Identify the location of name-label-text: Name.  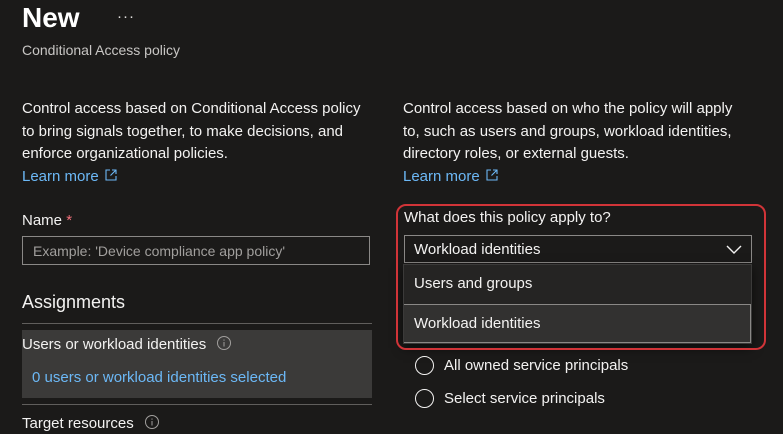
(42, 220).